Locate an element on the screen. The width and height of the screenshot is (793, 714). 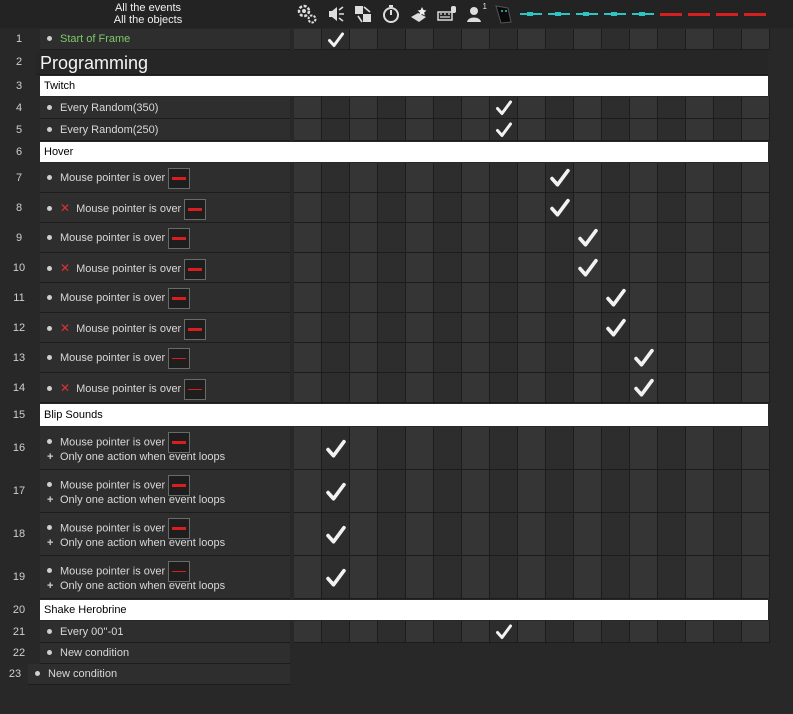
comment-text: Programming is located at coordinates (94, 62).